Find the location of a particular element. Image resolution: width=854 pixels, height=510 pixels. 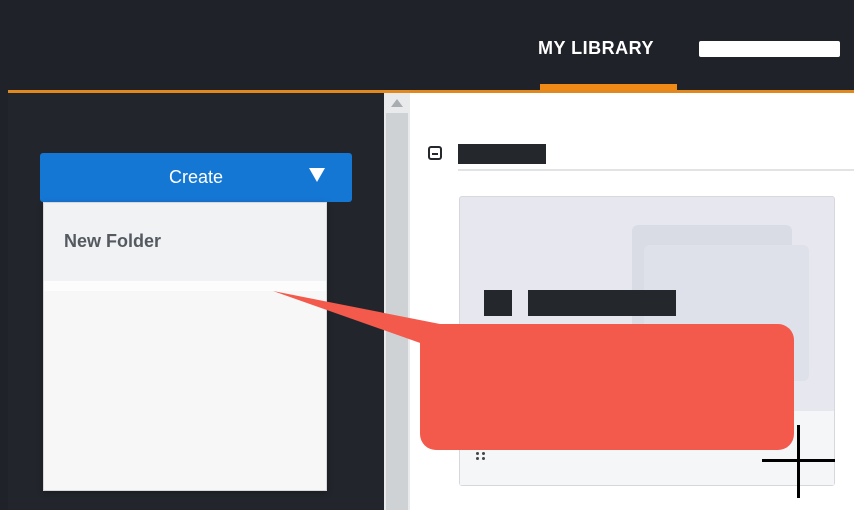

redacted-card-title is located at coordinates (602, 303).